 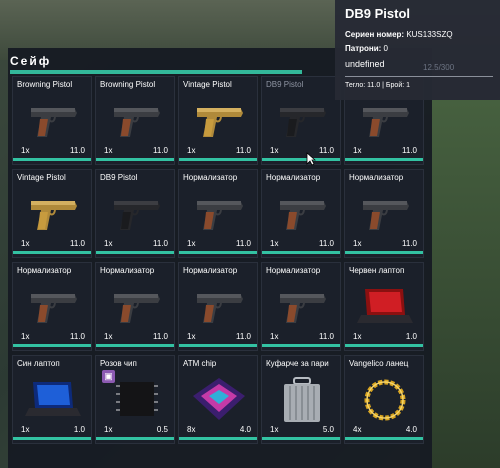 I want to click on inventory-slot: Куфарче за пари 1x 5.0, so click(x=301, y=399).